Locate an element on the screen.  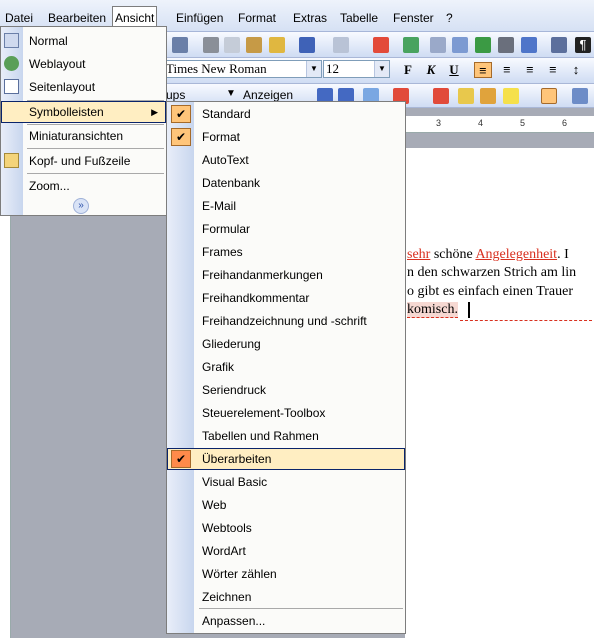
font-name-select: Times New Roman ▼ is located at coordinates (242, 69).